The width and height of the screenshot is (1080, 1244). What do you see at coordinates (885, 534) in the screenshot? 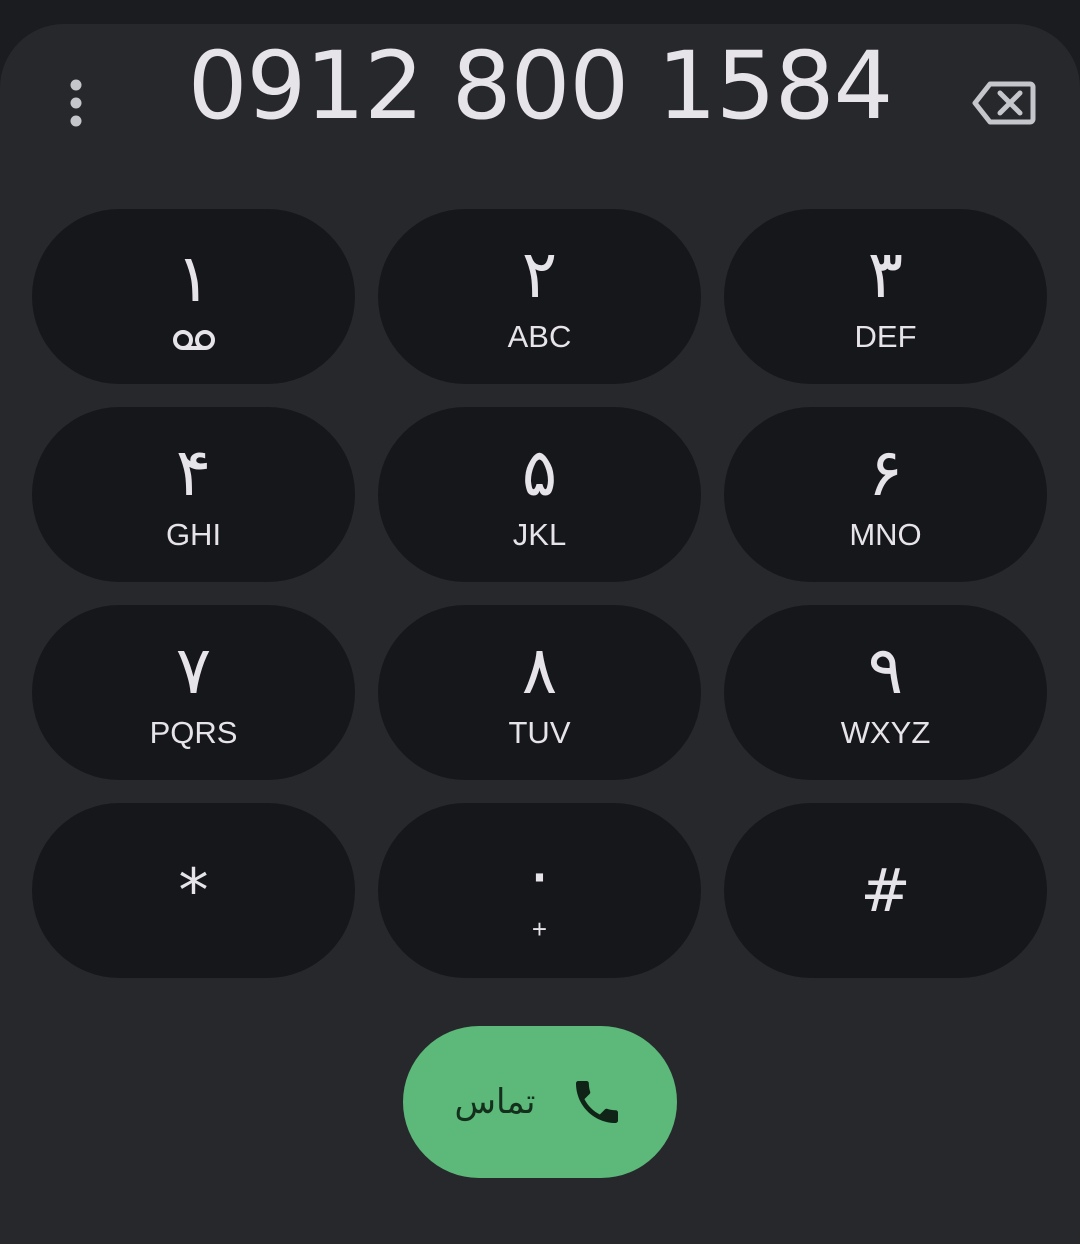
I see `key-letters: MNO` at bounding box center [885, 534].